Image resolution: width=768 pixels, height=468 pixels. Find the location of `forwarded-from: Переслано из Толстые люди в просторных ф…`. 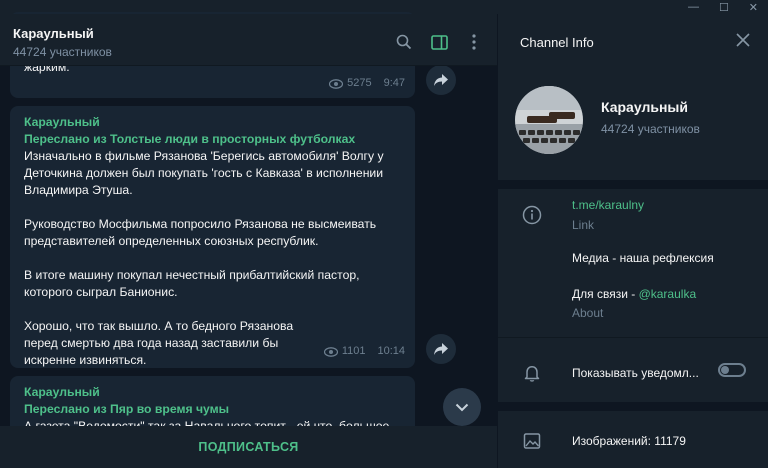

forwarded-from: Переслано из Толстые люди в просторных ф… is located at coordinates (212, 139).